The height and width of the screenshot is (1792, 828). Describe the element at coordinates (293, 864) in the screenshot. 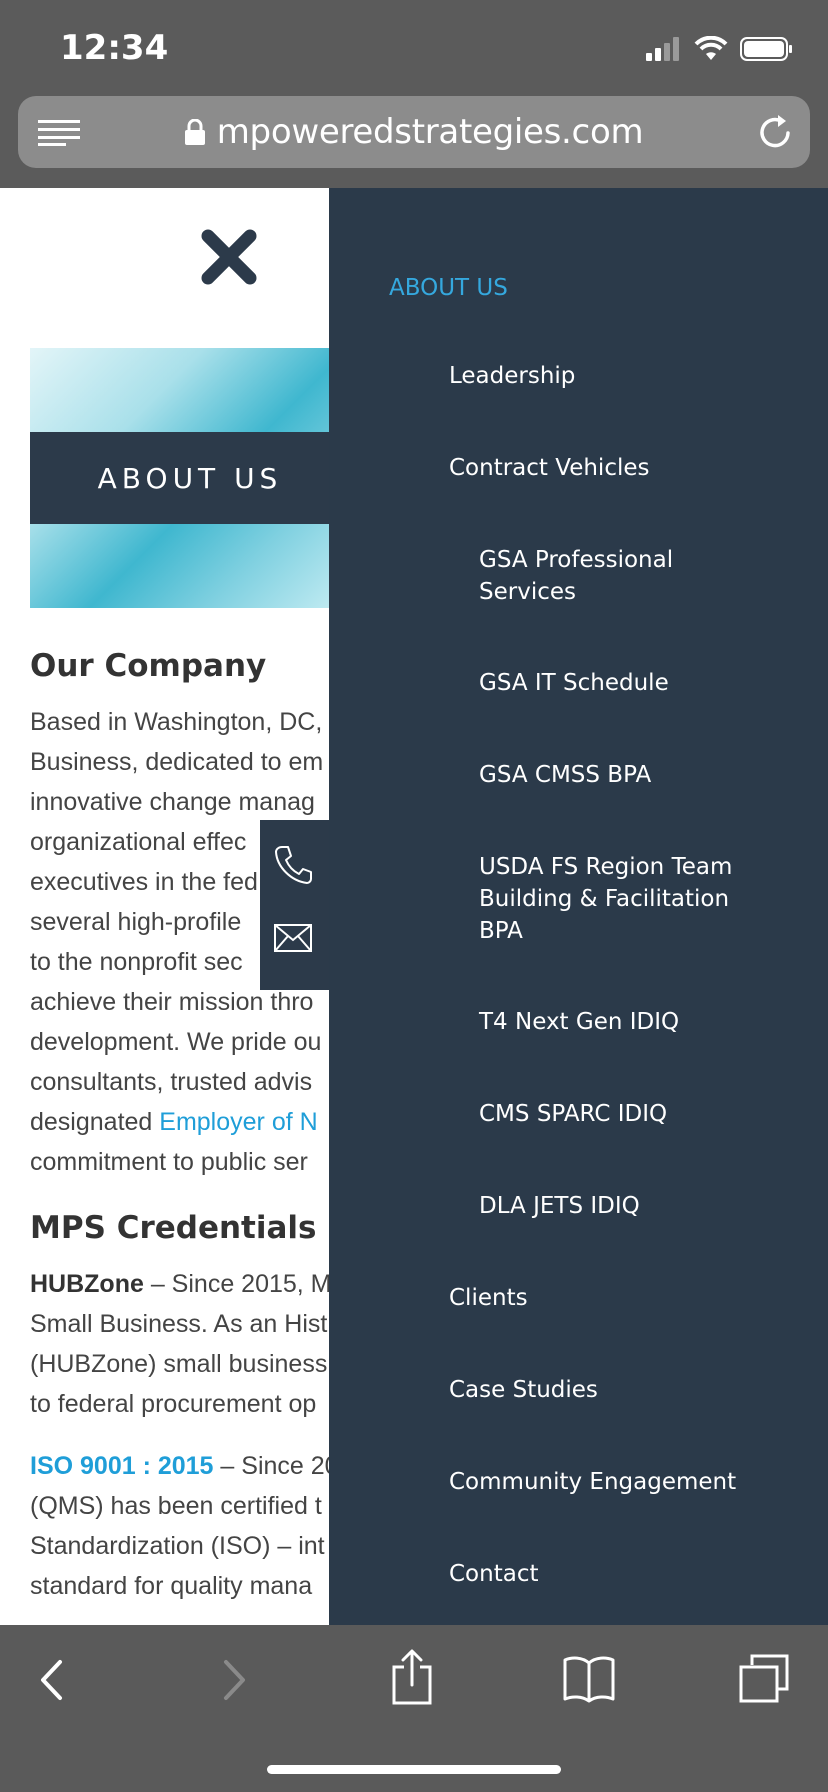

I see `phone-icon` at that location.